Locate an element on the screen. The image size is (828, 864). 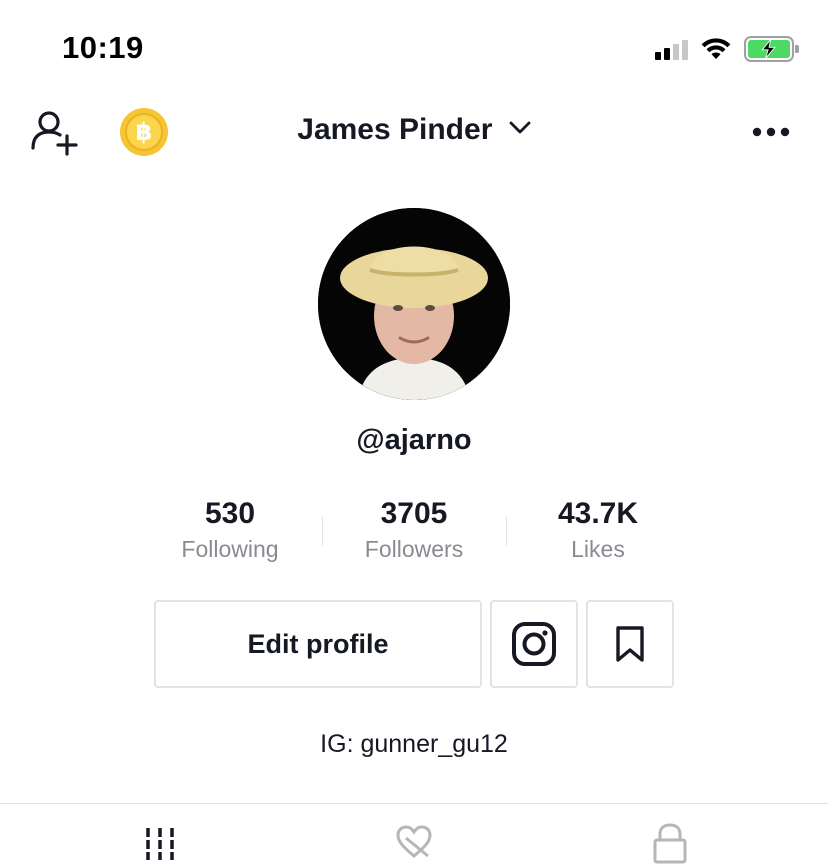
videos-grid-icon is located at coordinates (160, 843).